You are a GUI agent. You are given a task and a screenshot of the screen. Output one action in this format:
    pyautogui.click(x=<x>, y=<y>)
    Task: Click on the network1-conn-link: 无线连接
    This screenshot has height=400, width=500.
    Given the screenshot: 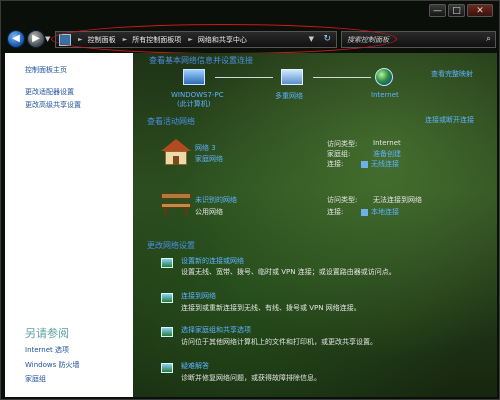 What is the action you would take?
    pyautogui.click(x=380, y=164)
    